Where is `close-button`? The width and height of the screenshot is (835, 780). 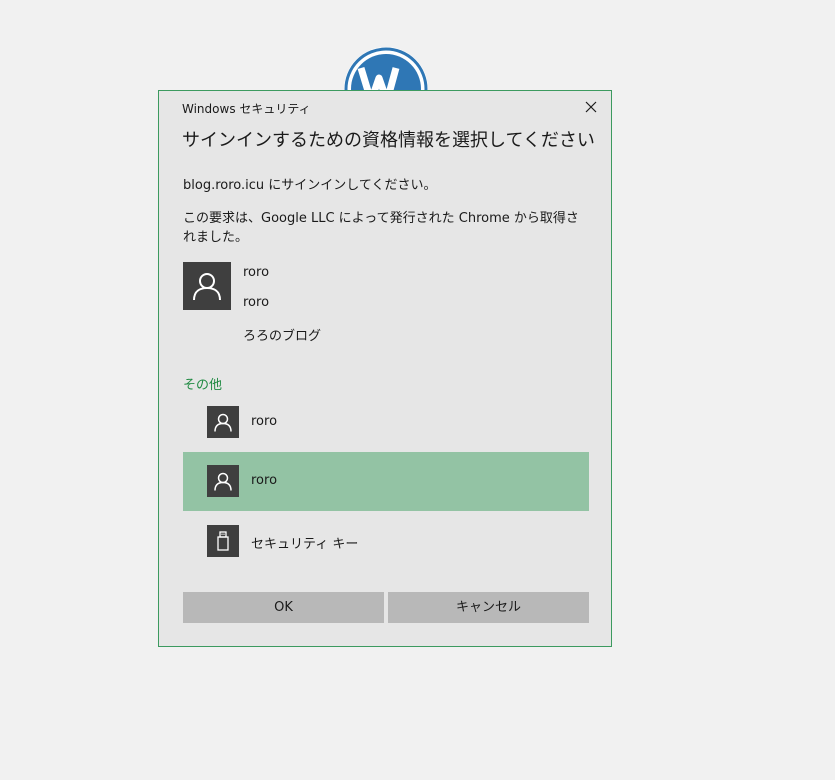 close-button is located at coordinates (591, 108).